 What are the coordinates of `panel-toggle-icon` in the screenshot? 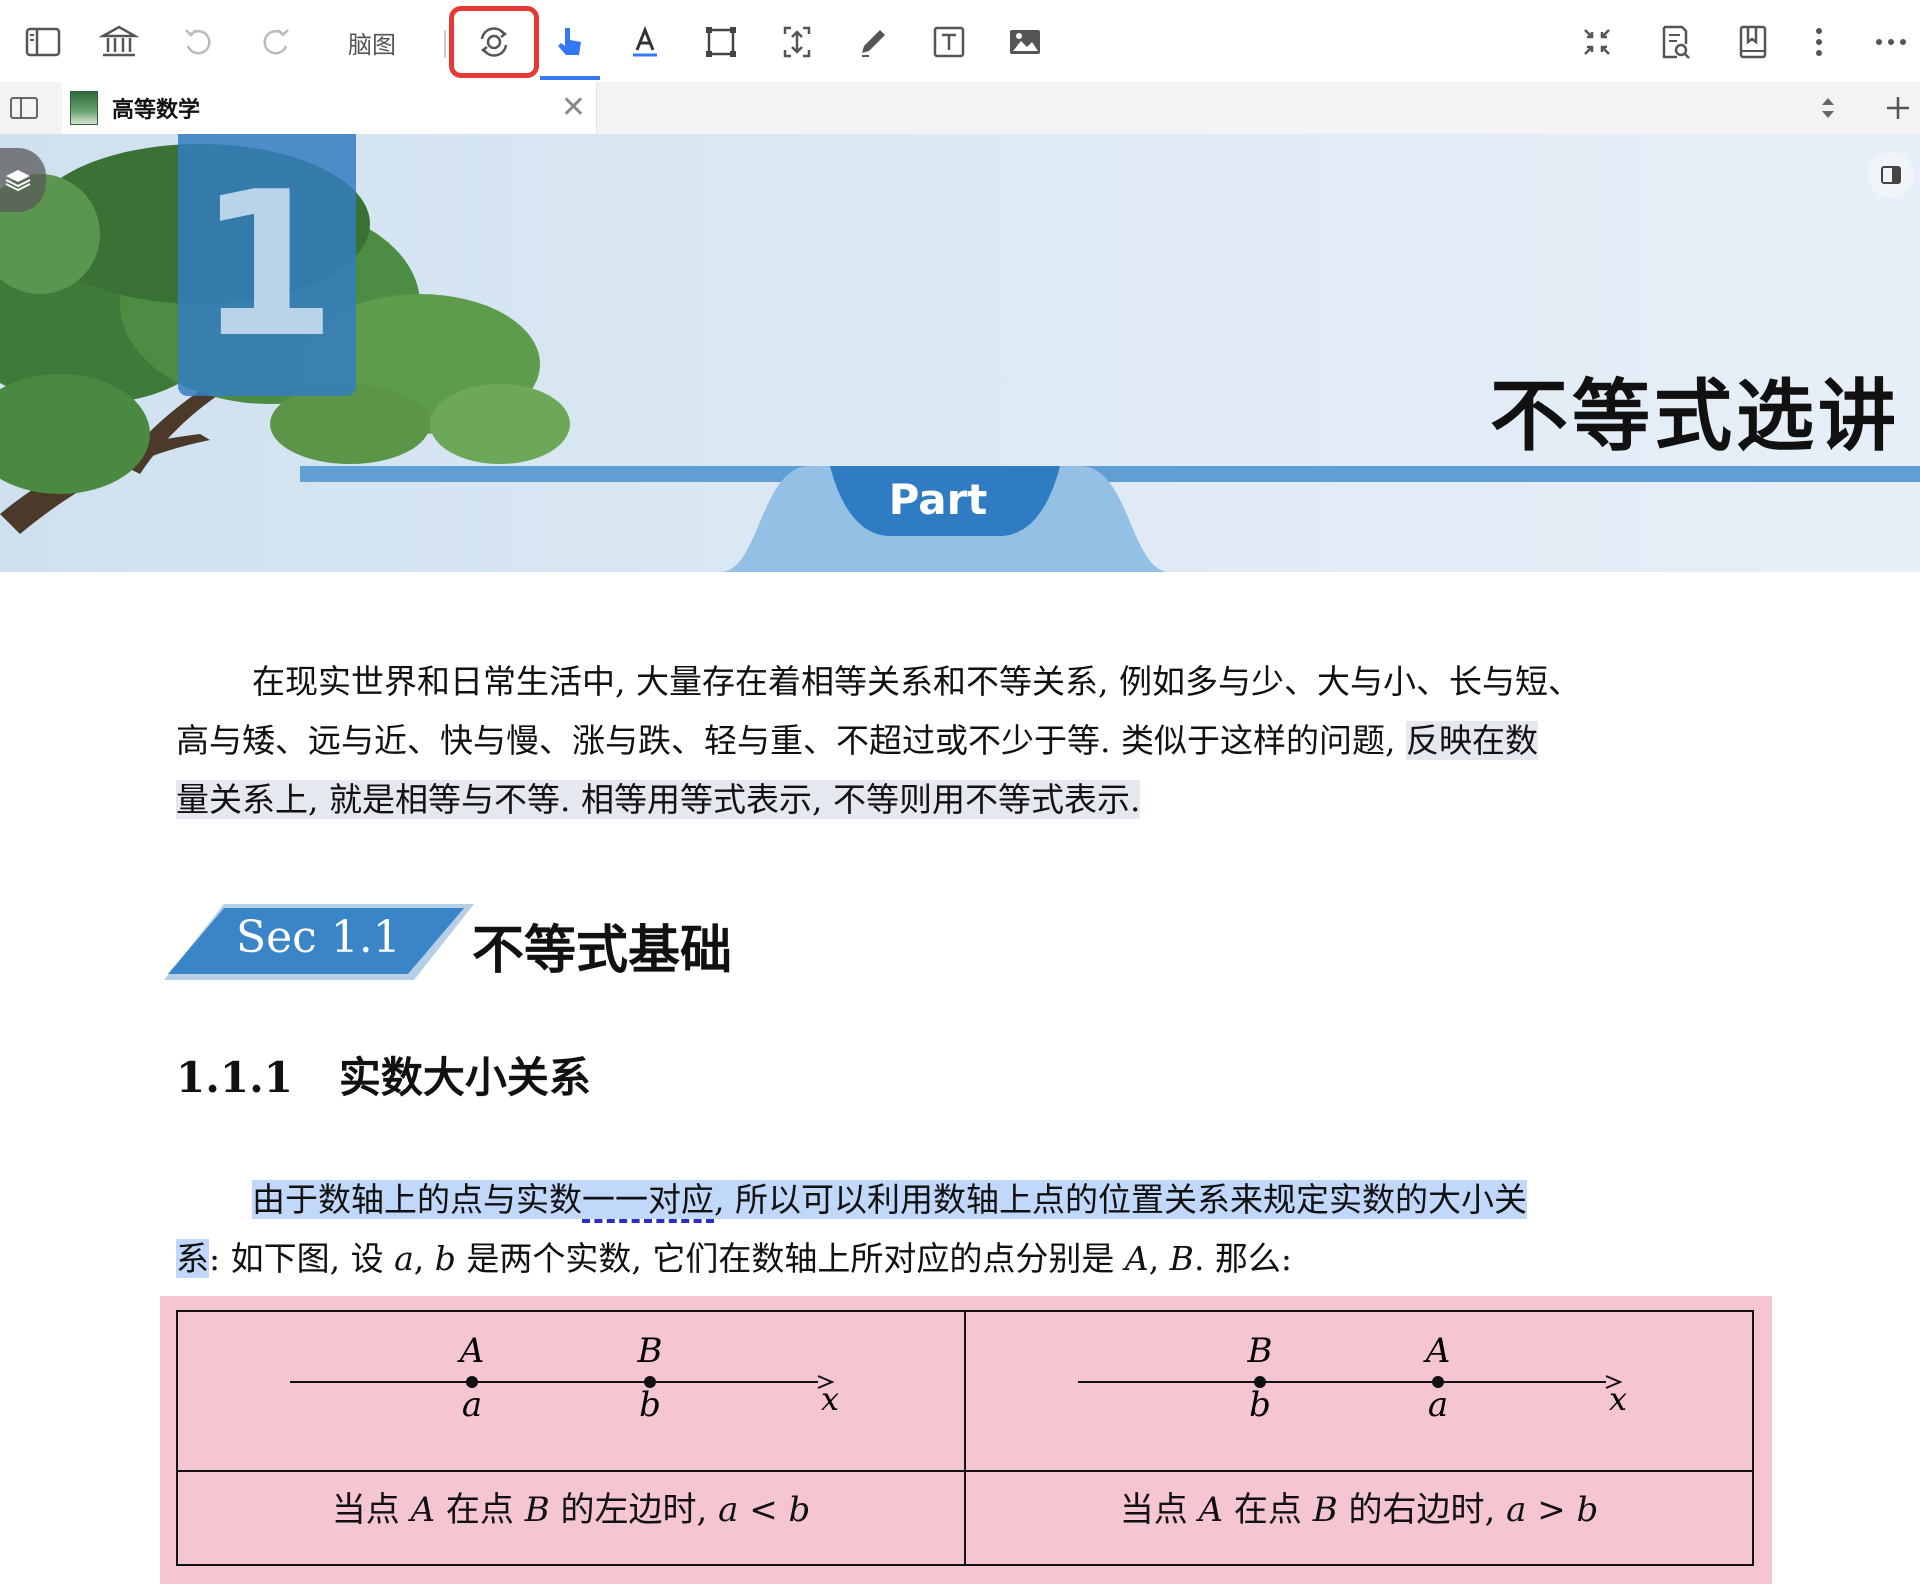 It's located at (1891, 175).